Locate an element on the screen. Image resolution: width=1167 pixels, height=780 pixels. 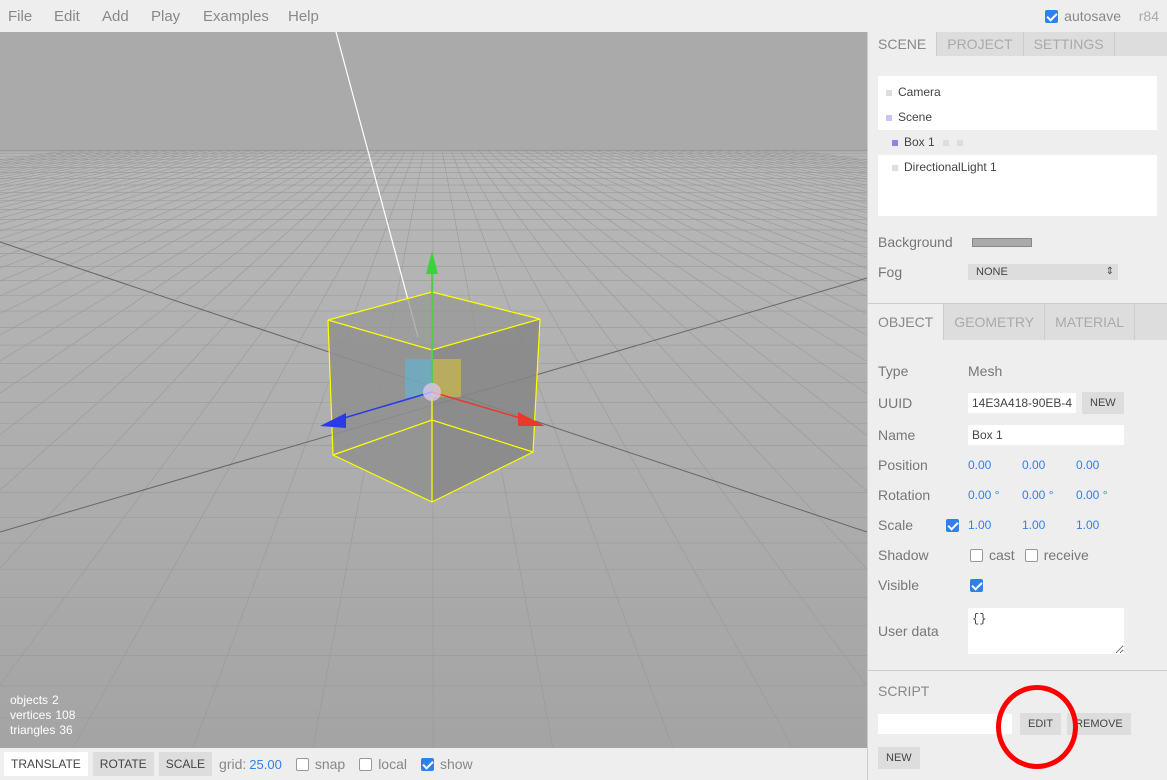
outliner: Camera Scene Box 1 DirectionalLight 1 is located at coordinates (1017, 146).